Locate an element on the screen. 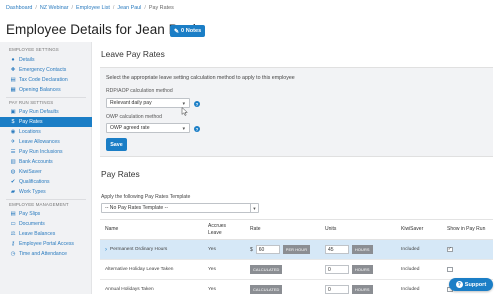 This screenshot has width=500, height=294. pay-rates-heading: Pay Rates is located at coordinates (120, 174).